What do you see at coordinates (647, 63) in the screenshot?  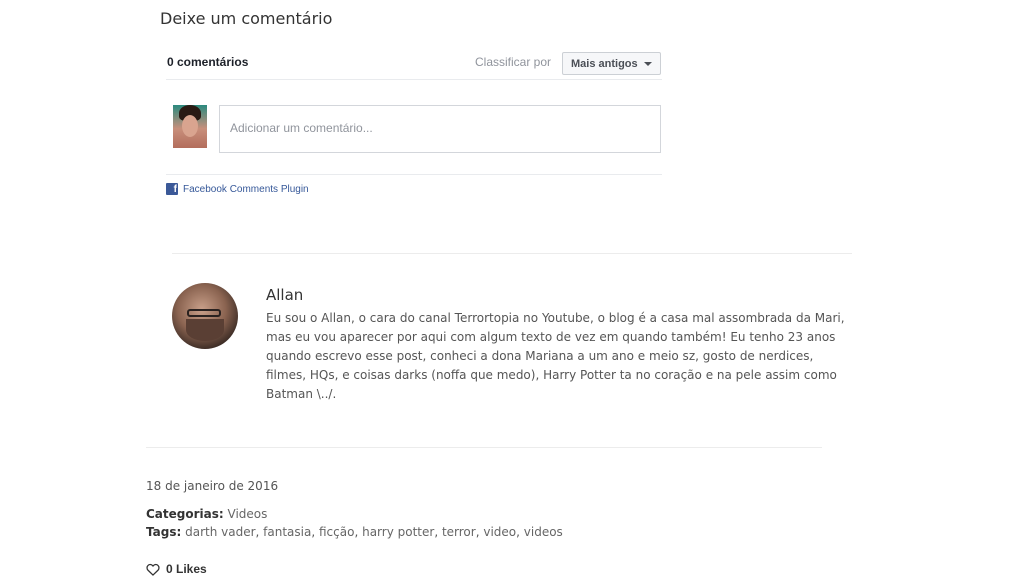 I see `chevron-down-icon` at bounding box center [647, 63].